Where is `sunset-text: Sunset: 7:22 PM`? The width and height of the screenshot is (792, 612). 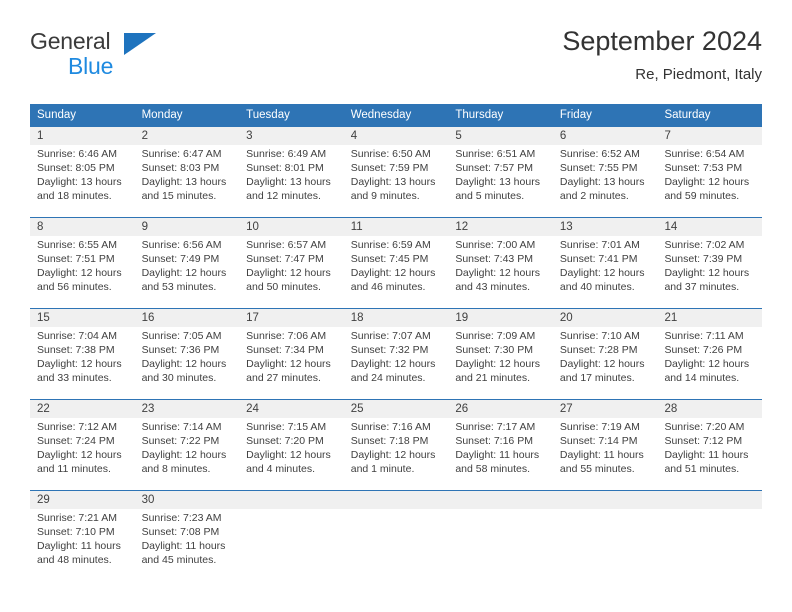
sunset-text: Sunset: 7:22 PM is located at coordinates (180, 441).